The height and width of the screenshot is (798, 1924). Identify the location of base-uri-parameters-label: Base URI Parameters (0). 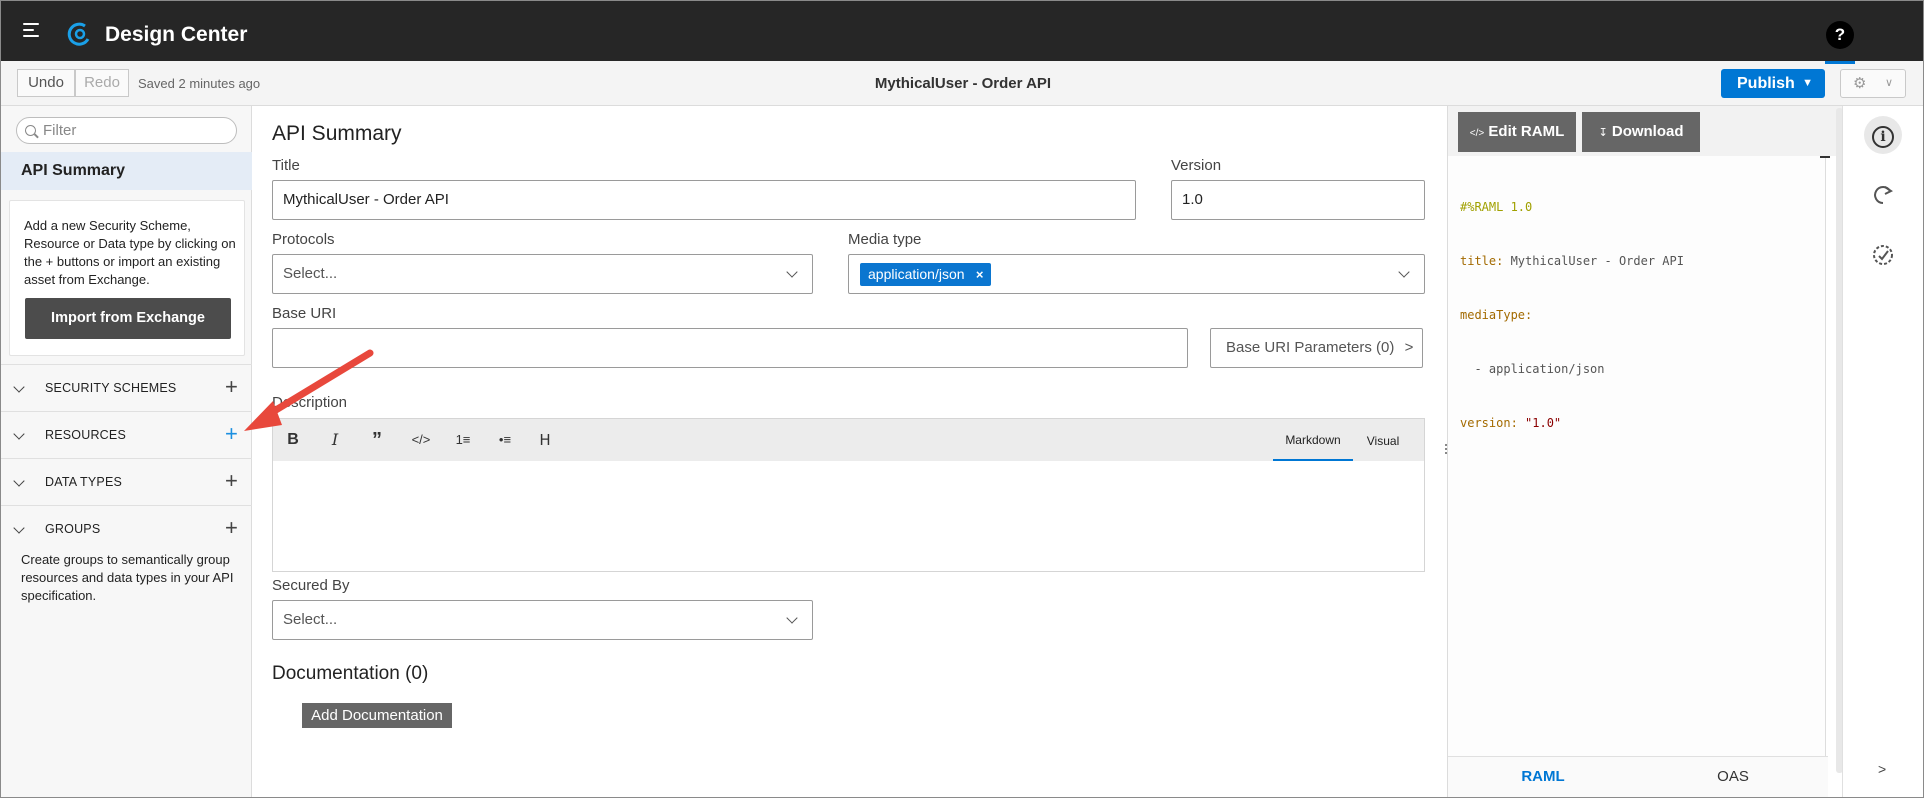
(1310, 347).